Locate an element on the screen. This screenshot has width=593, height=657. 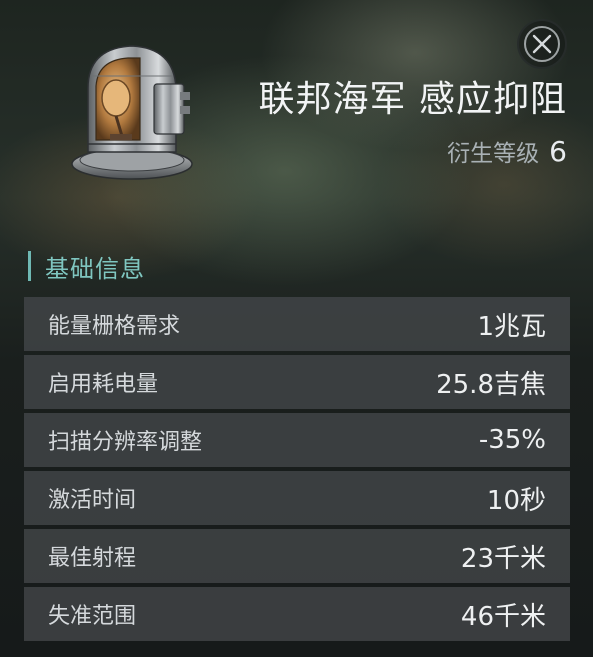
section-accent-bar is located at coordinates (29, 266).